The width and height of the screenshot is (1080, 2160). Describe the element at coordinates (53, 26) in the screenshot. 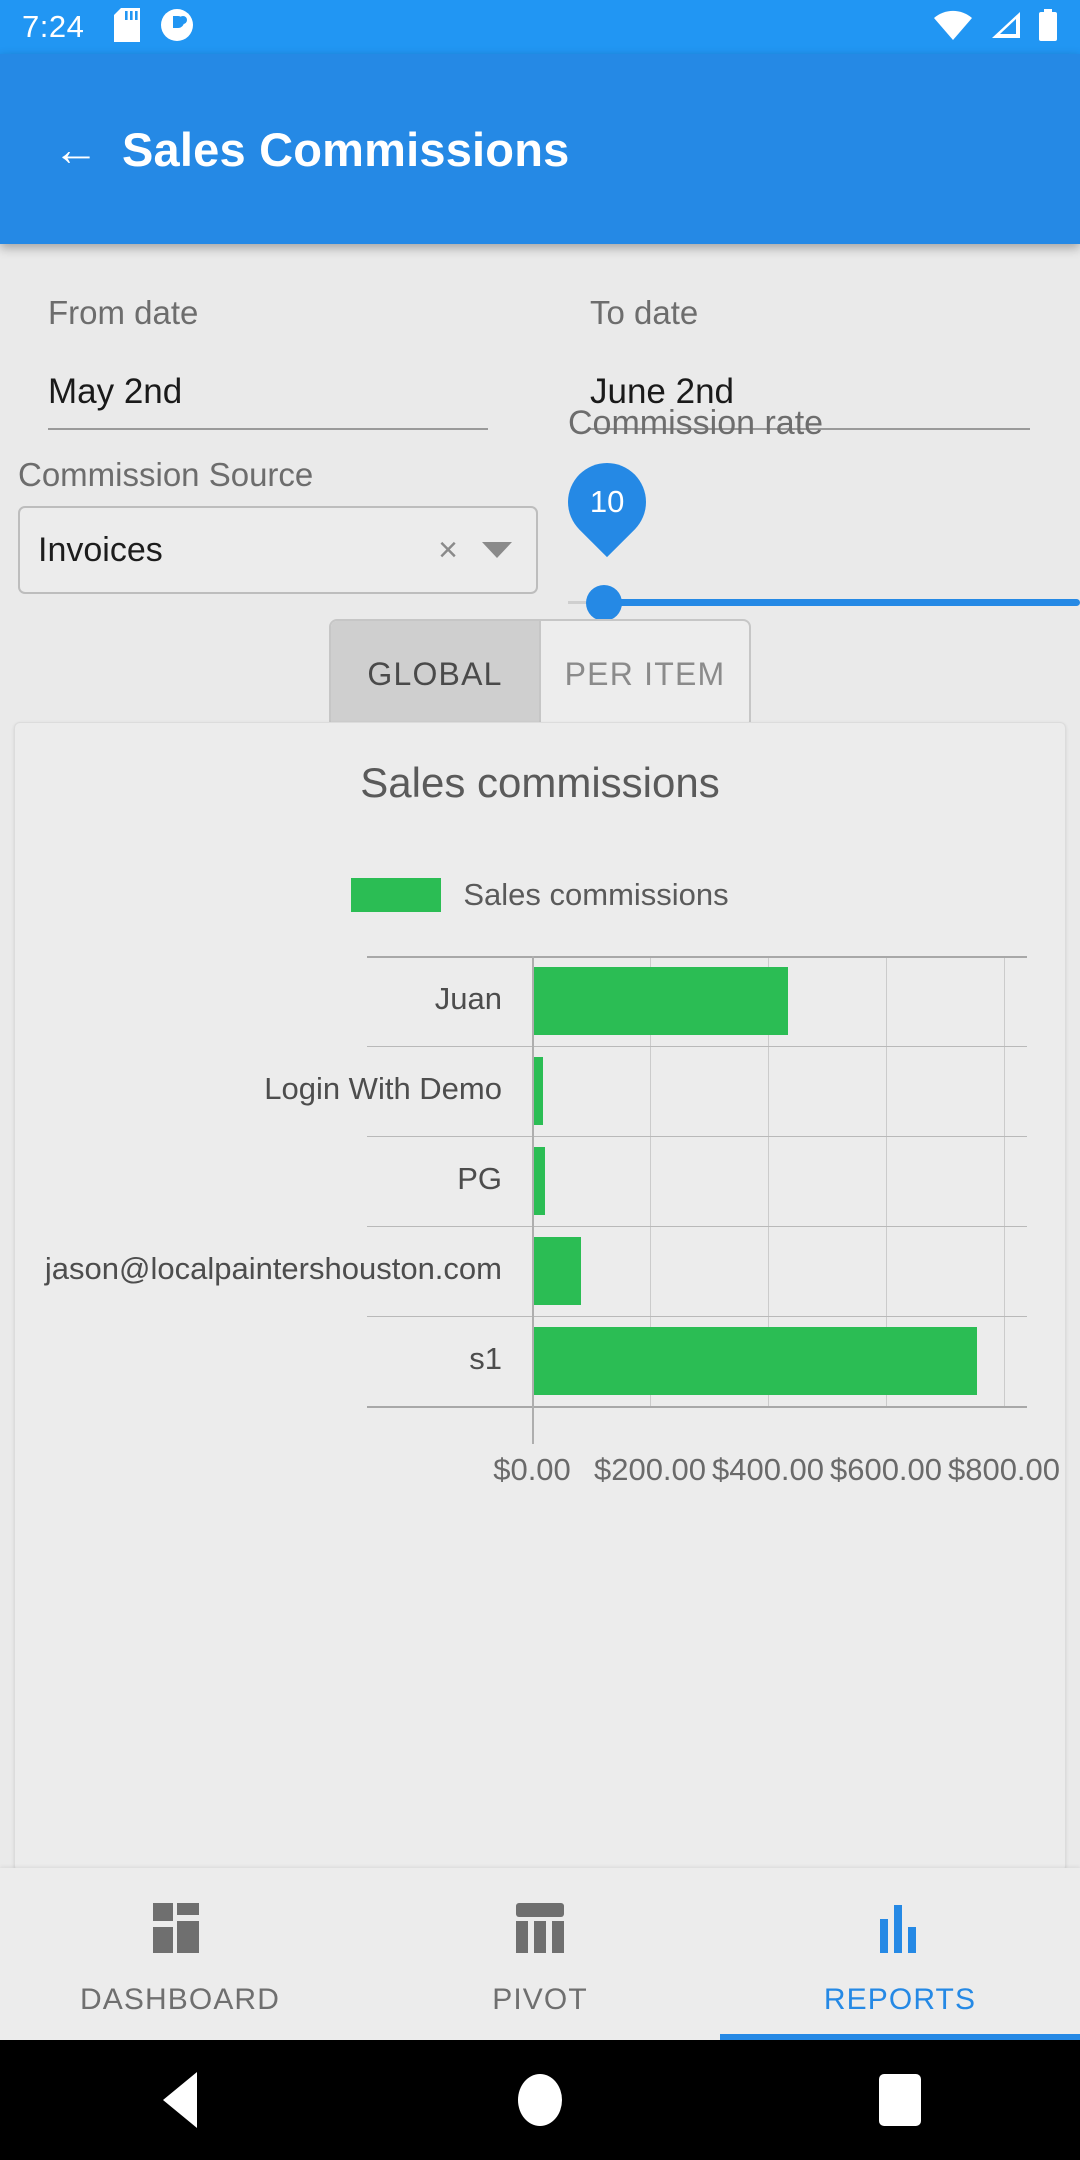

I see `status-clock: 7:24` at that location.